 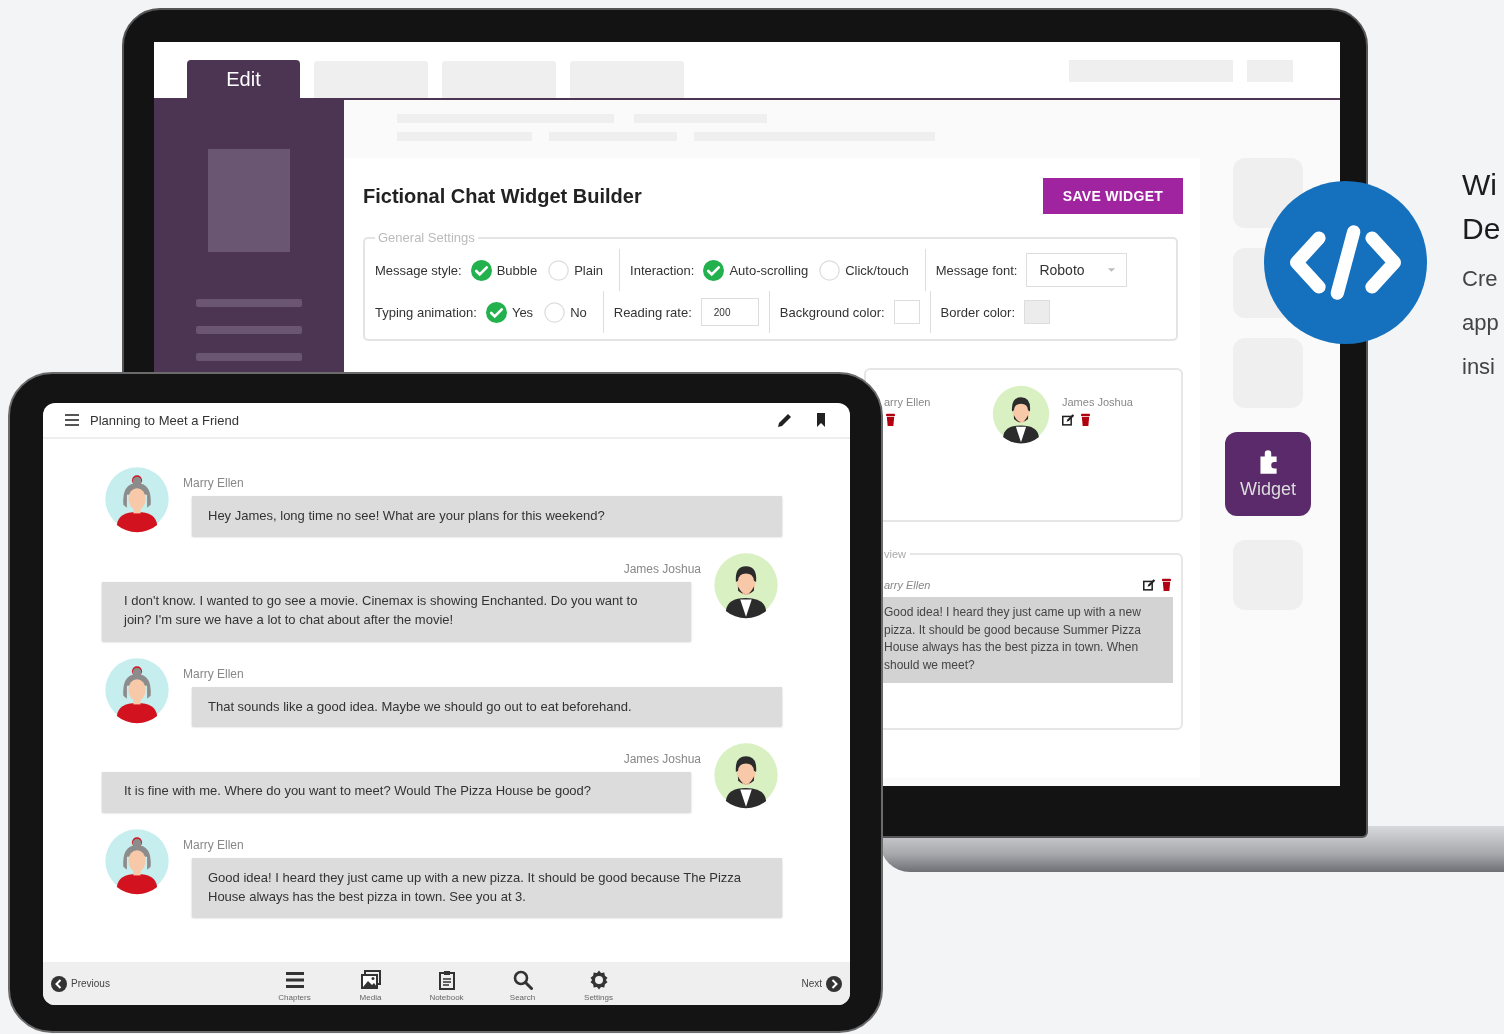 I want to click on nav-item: Media, so click(x=370, y=983).